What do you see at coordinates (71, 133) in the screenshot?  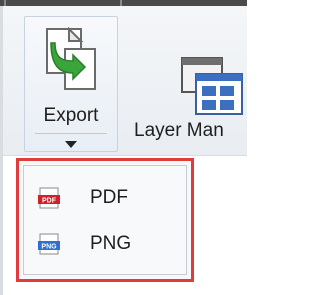 I see `export-divider` at bounding box center [71, 133].